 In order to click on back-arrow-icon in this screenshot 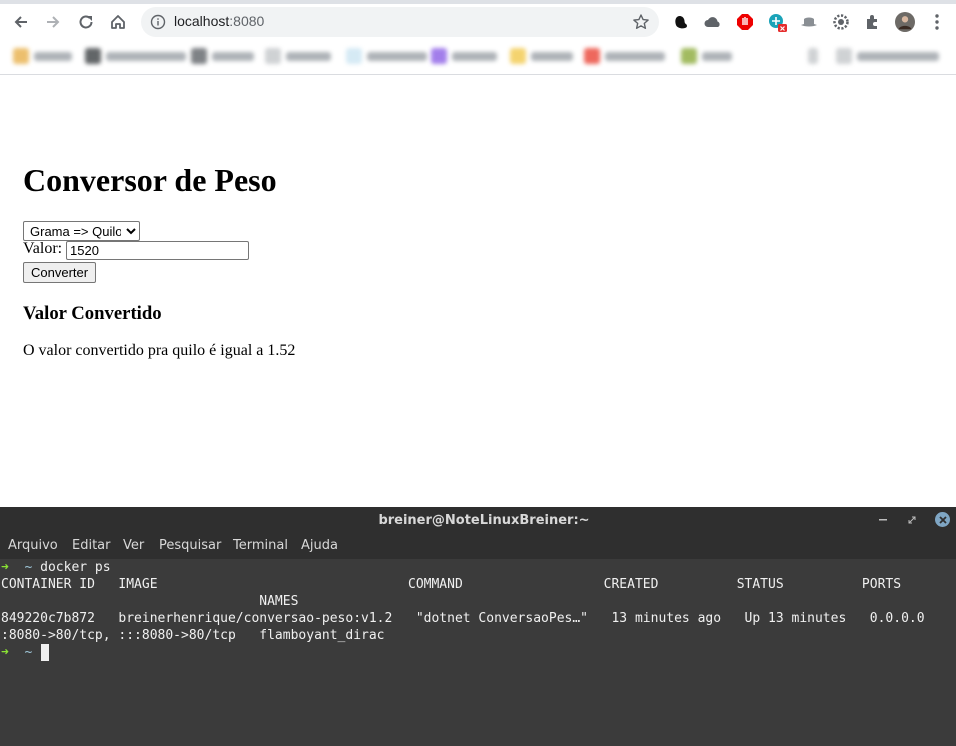, I will do `click(20, 22)`.